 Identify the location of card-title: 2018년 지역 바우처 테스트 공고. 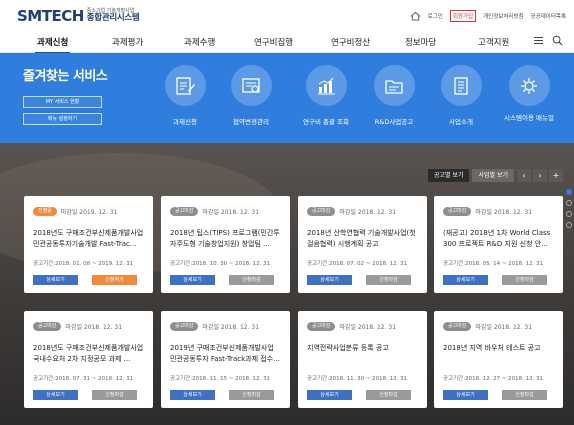
(499, 353).